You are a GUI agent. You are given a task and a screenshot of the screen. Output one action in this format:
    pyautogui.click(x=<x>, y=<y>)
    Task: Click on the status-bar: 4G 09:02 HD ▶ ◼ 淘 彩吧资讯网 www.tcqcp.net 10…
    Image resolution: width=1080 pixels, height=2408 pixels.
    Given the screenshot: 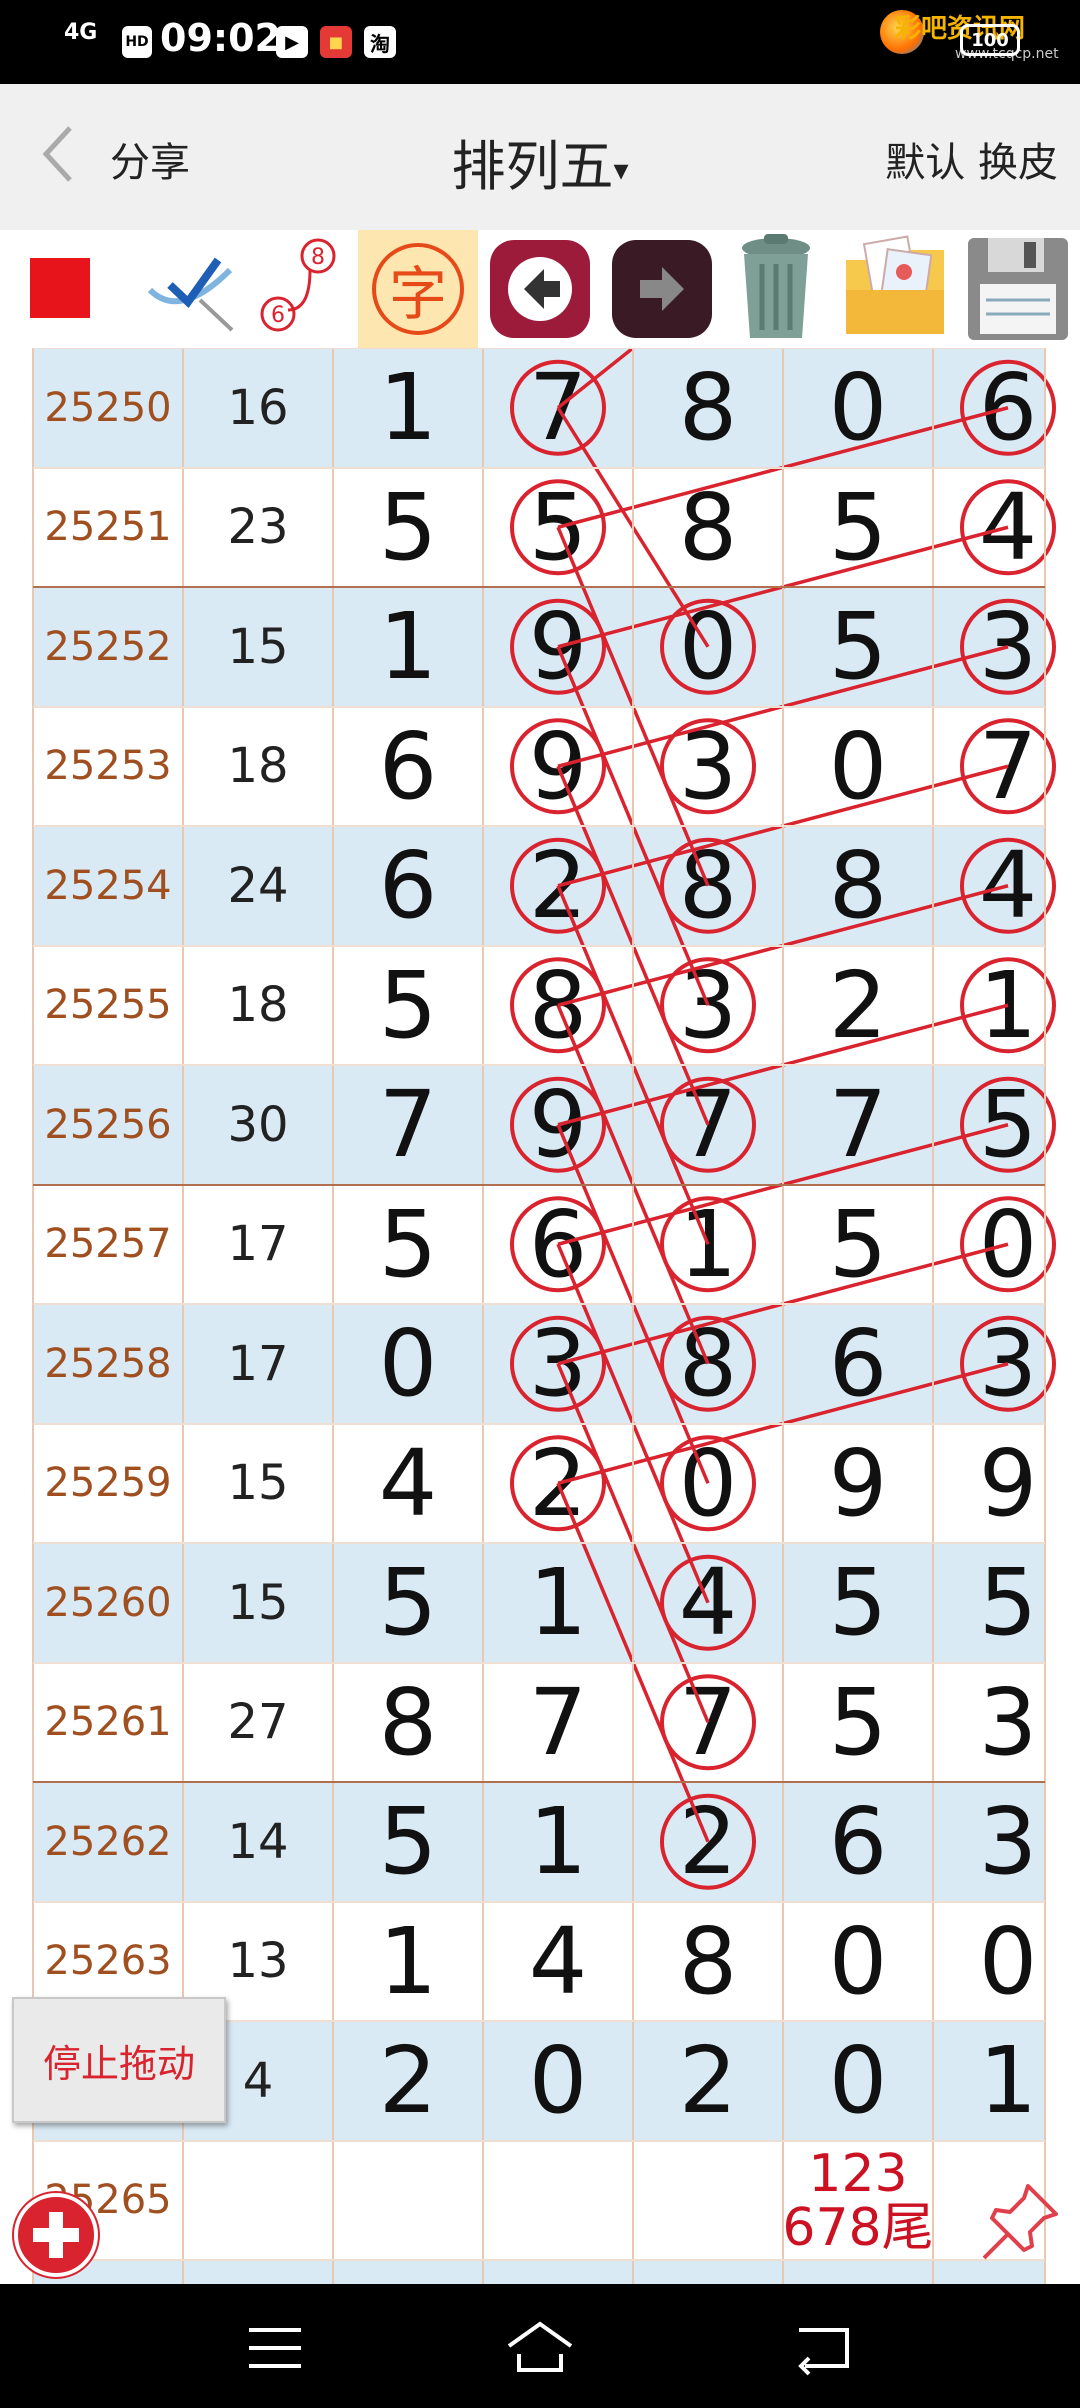 What is the action you would take?
    pyautogui.click(x=540, y=42)
    